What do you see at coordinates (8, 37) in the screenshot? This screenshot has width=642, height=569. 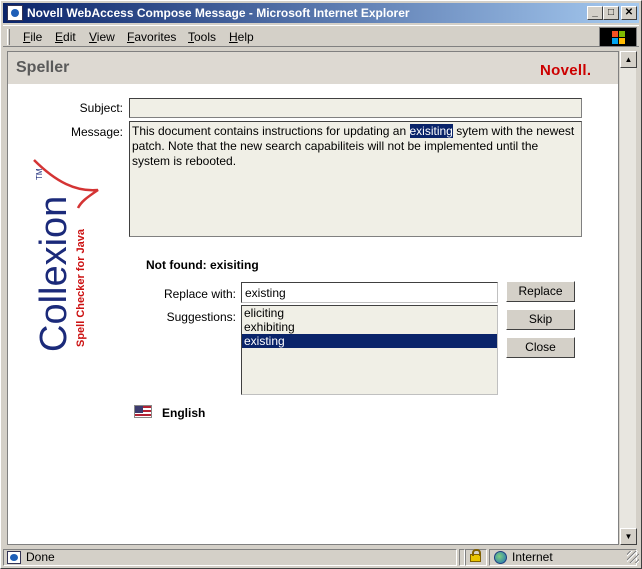 I see `toolbar-grip` at bounding box center [8, 37].